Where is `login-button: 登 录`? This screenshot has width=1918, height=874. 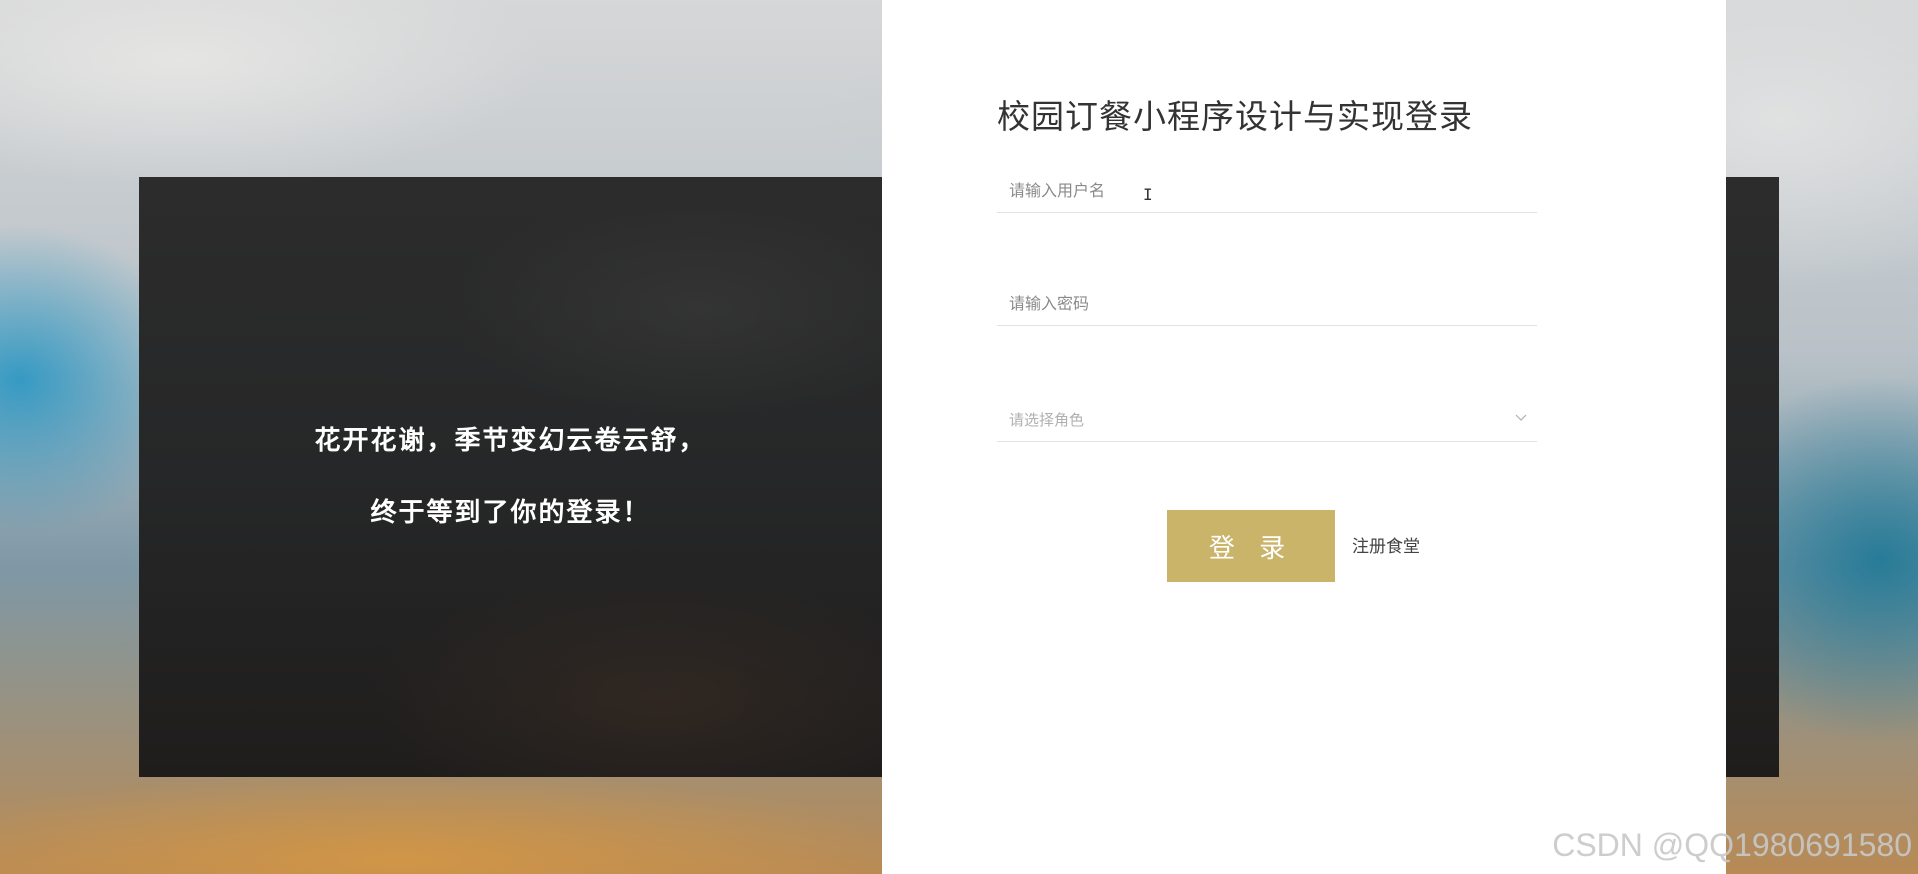 login-button: 登 录 is located at coordinates (1251, 546).